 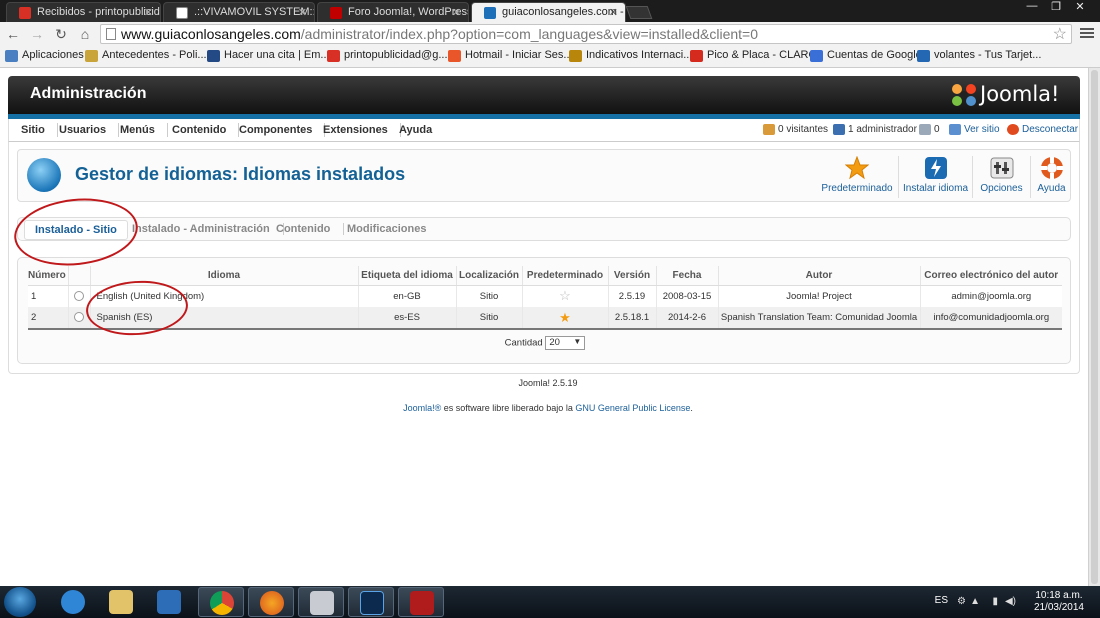 What do you see at coordinates (13, 34) in the screenshot?
I see `back-icon: ←` at bounding box center [13, 34].